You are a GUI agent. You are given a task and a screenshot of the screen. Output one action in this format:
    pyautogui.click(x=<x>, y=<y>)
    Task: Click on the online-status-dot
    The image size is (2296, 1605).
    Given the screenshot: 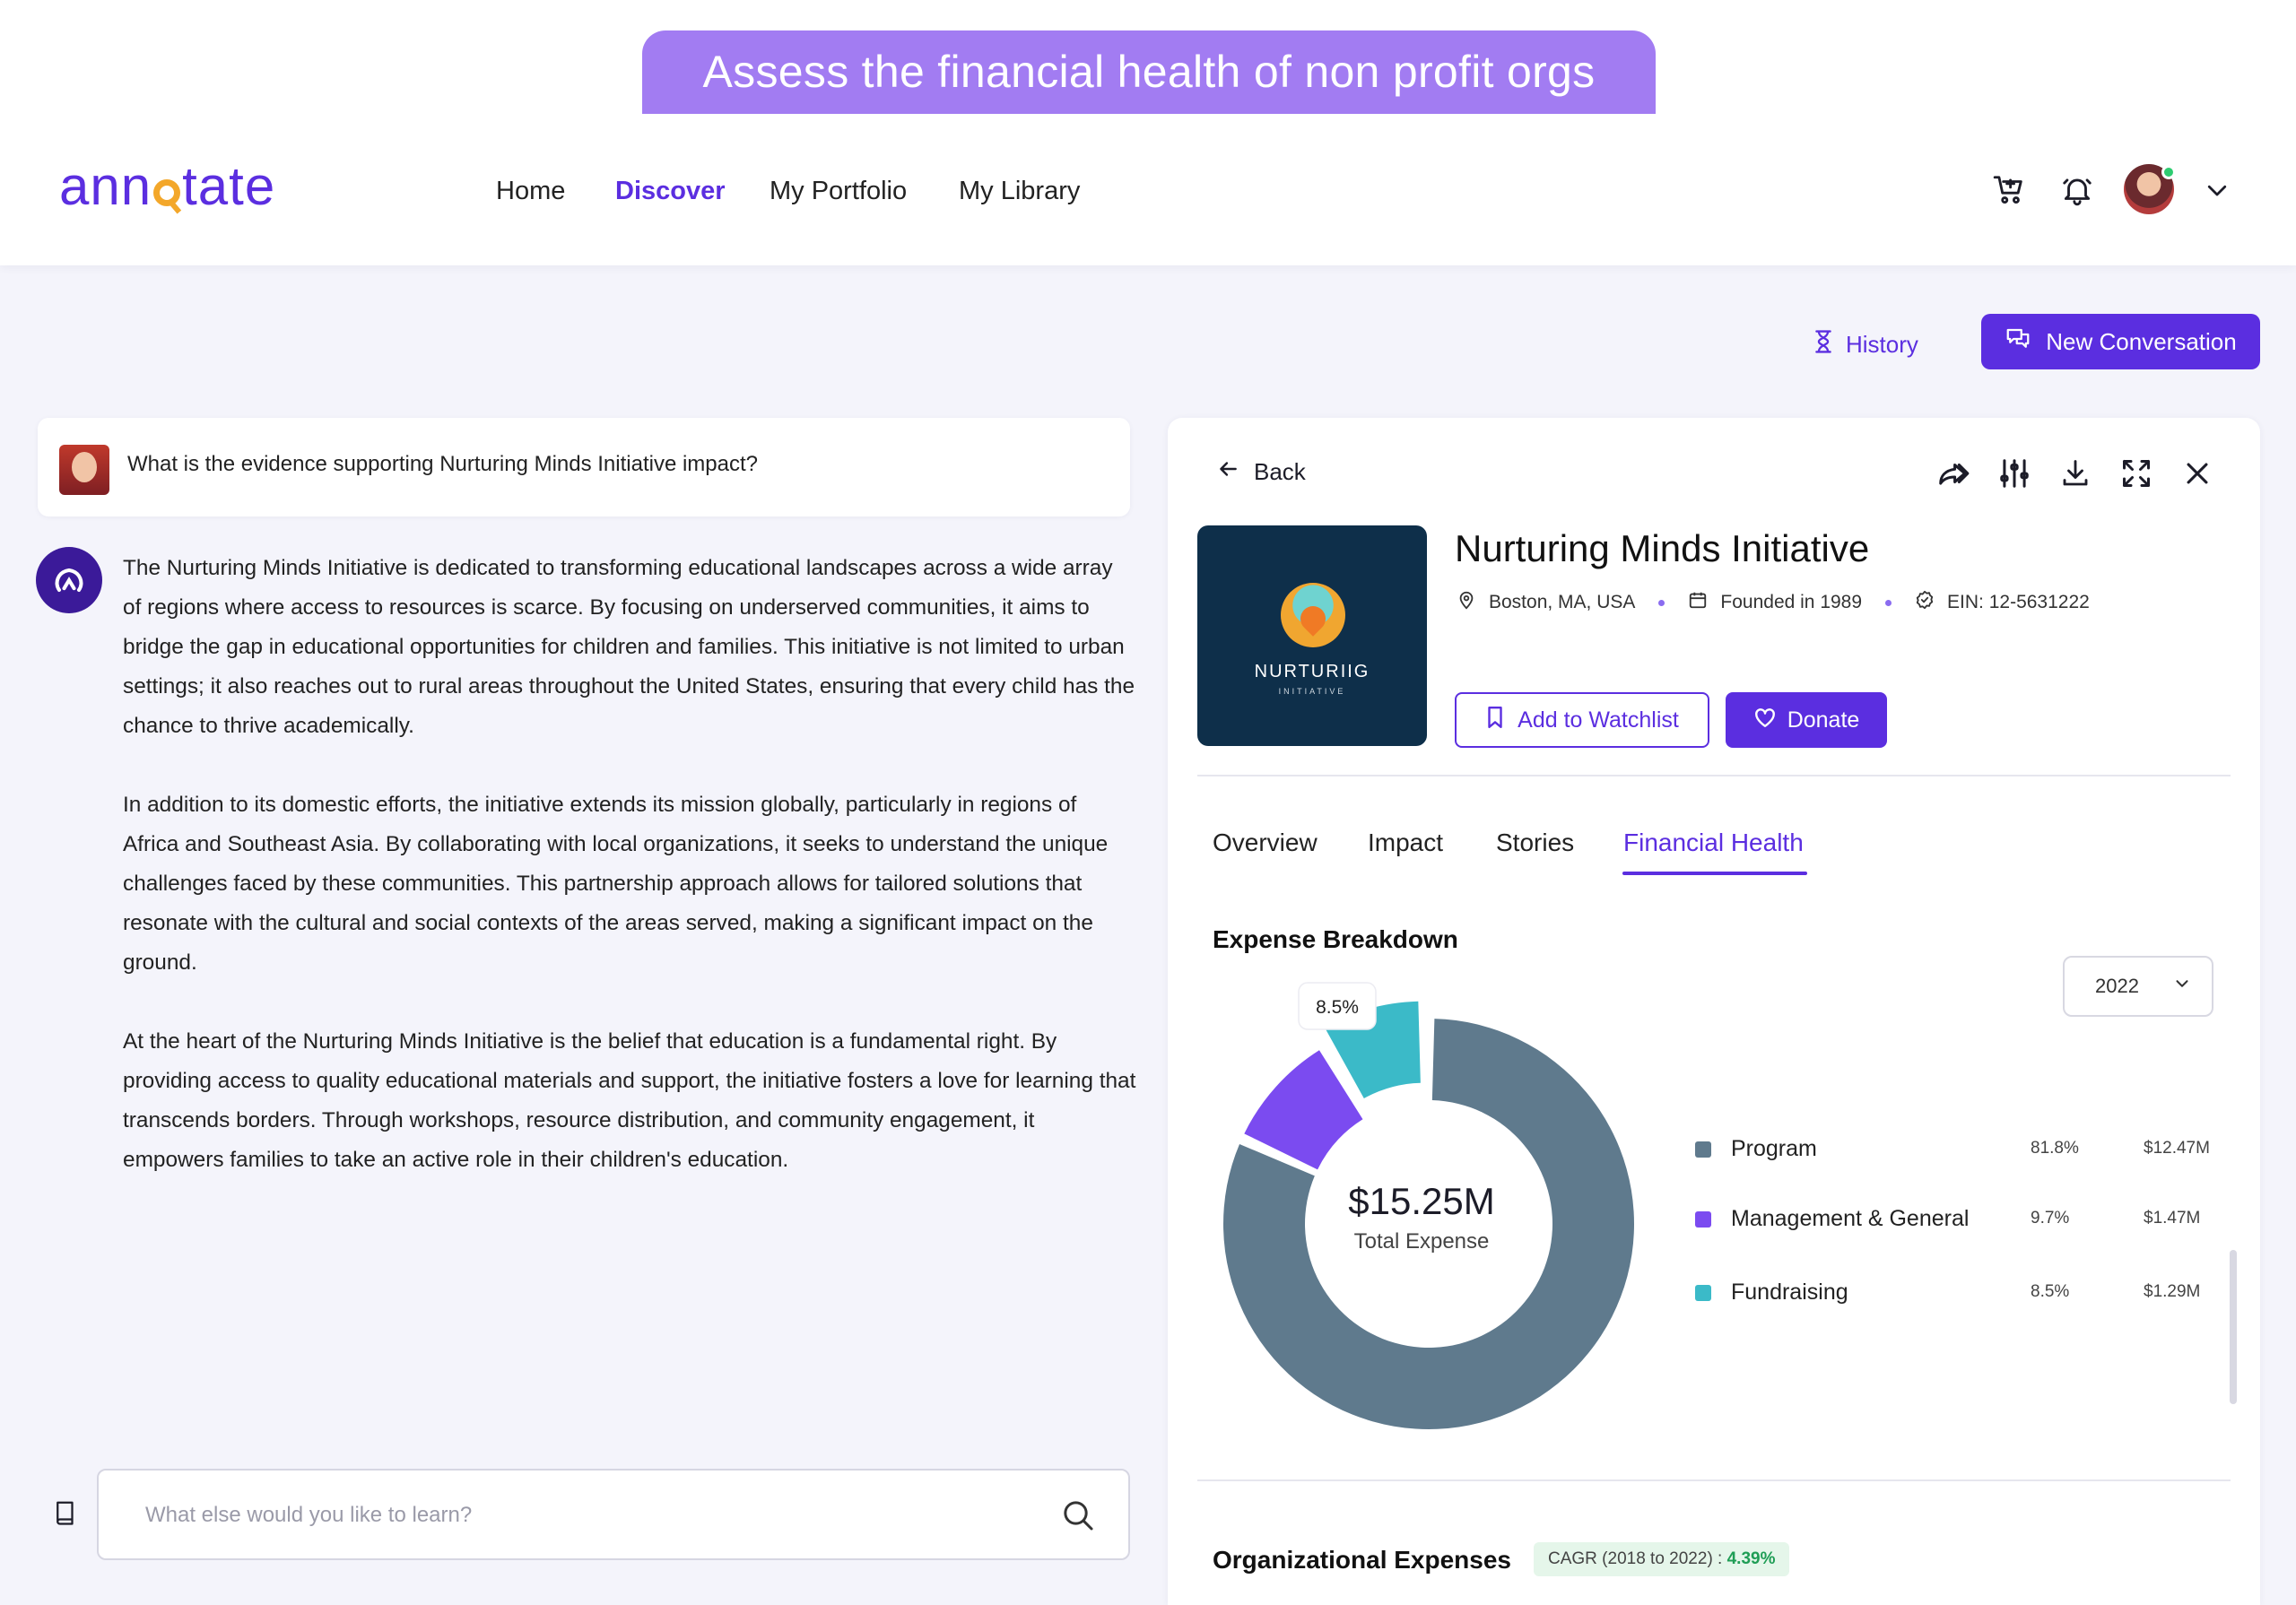 What is the action you would take?
    pyautogui.click(x=2168, y=172)
    